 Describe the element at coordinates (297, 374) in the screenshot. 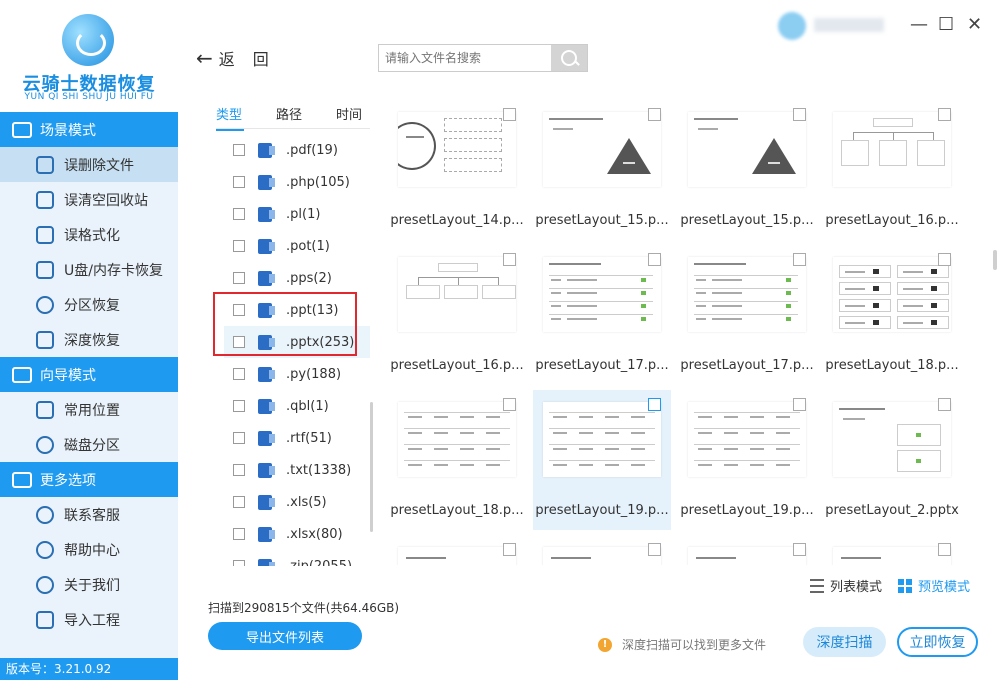

I see `file-type-row: .py(188)` at that location.